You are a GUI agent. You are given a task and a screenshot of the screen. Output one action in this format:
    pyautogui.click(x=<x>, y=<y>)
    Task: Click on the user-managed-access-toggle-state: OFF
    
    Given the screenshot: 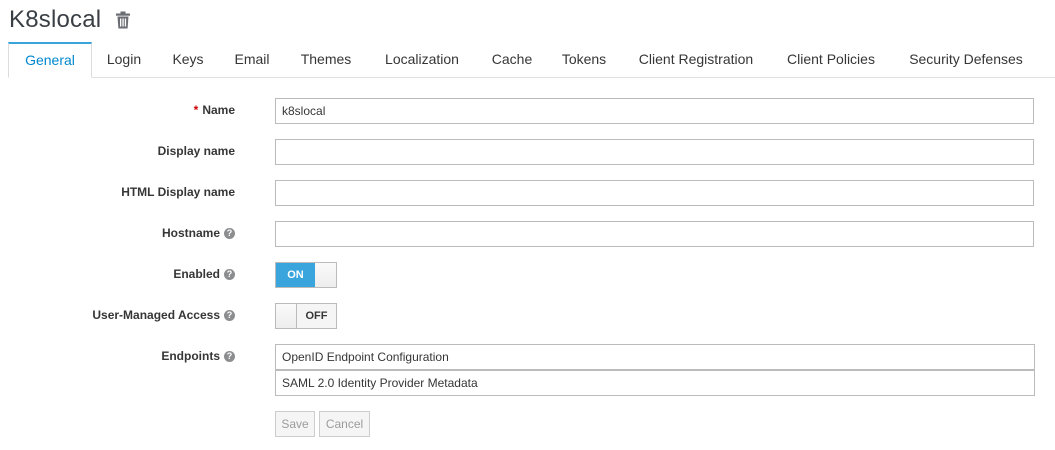 What is the action you would take?
    pyautogui.click(x=316, y=316)
    